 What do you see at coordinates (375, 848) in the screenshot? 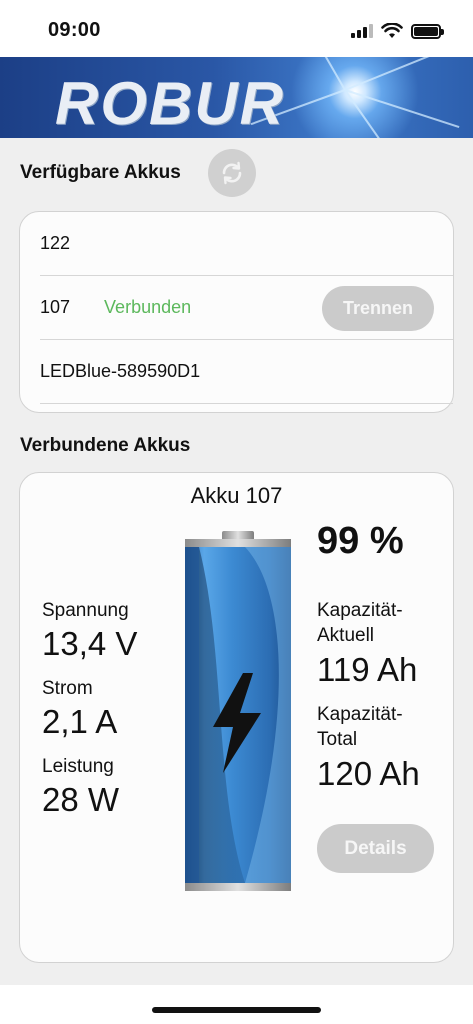
I see `details-button: Details` at bounding box center [375, 848].